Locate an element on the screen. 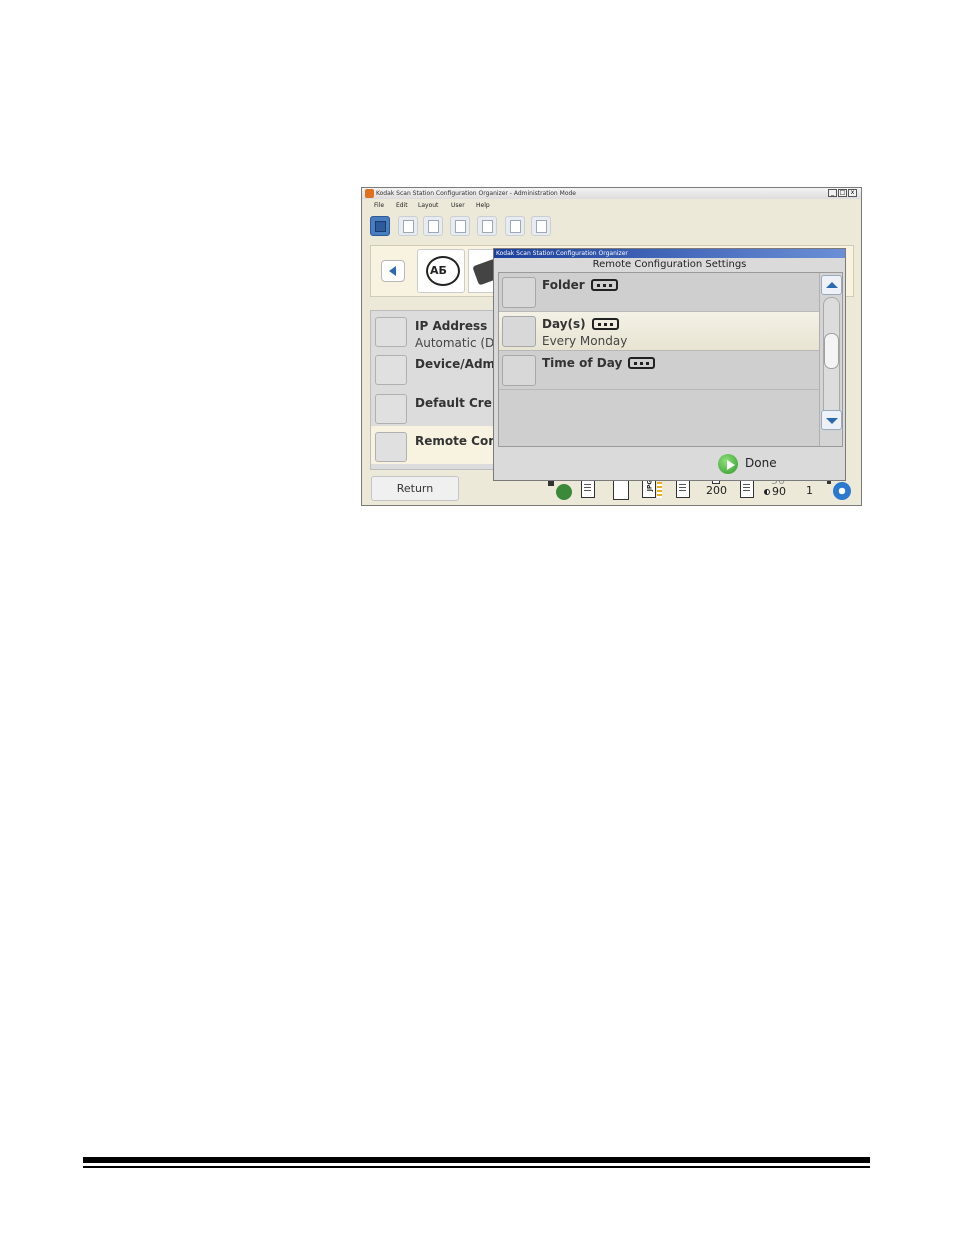 The height and width of the screenshot is (1235, 954). network-icon is located at coordinates (561, 490).